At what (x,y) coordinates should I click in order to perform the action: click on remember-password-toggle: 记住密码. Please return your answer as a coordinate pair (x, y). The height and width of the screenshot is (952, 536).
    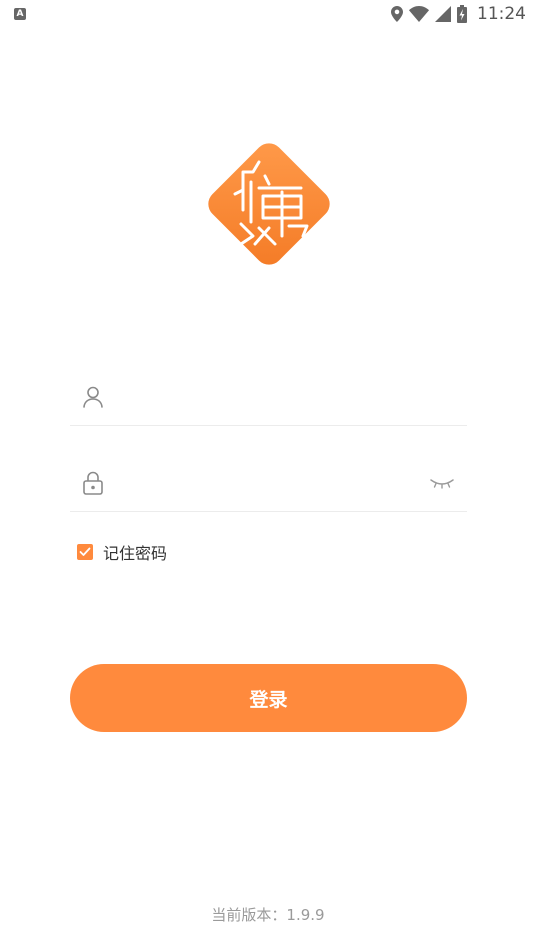
    Looking at the image, I should click on (122, 552).